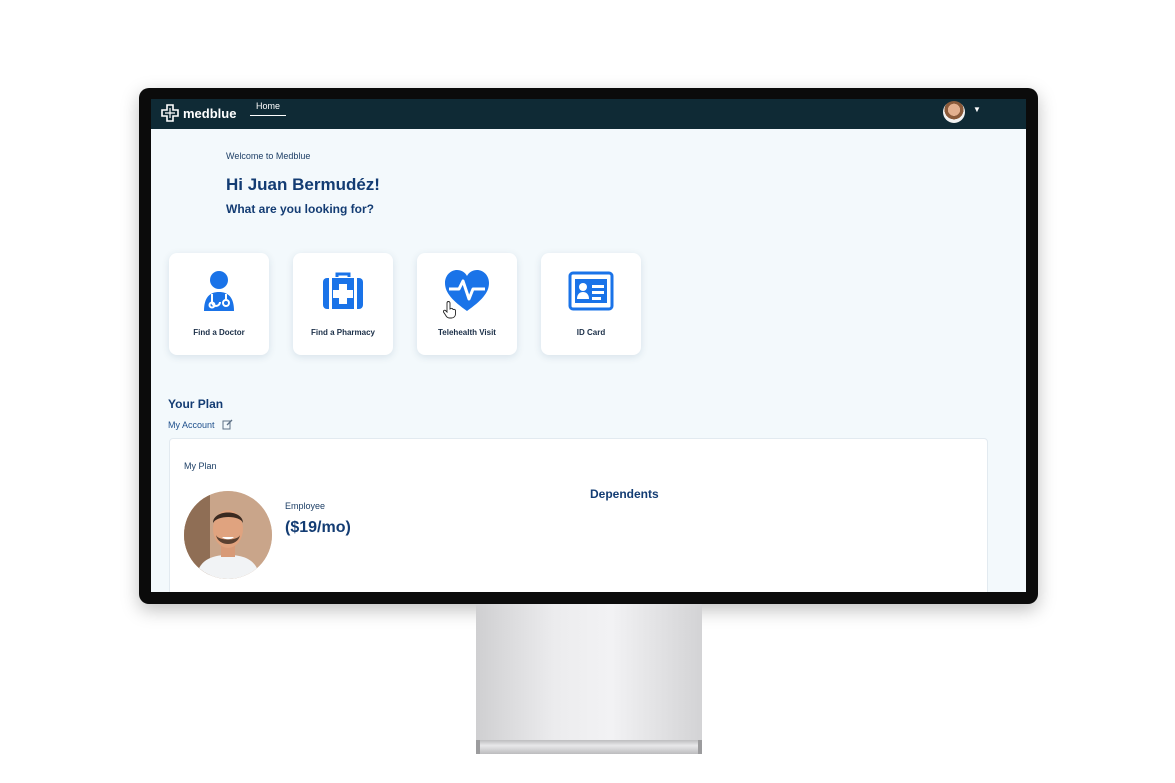 Image resolution: width=1175 pixels, height=783 pixels. Describe the element at coordinates (303, 184) in the screenshot. I see `greeting-heading: Hi Juan Bermudéz!` at that location.